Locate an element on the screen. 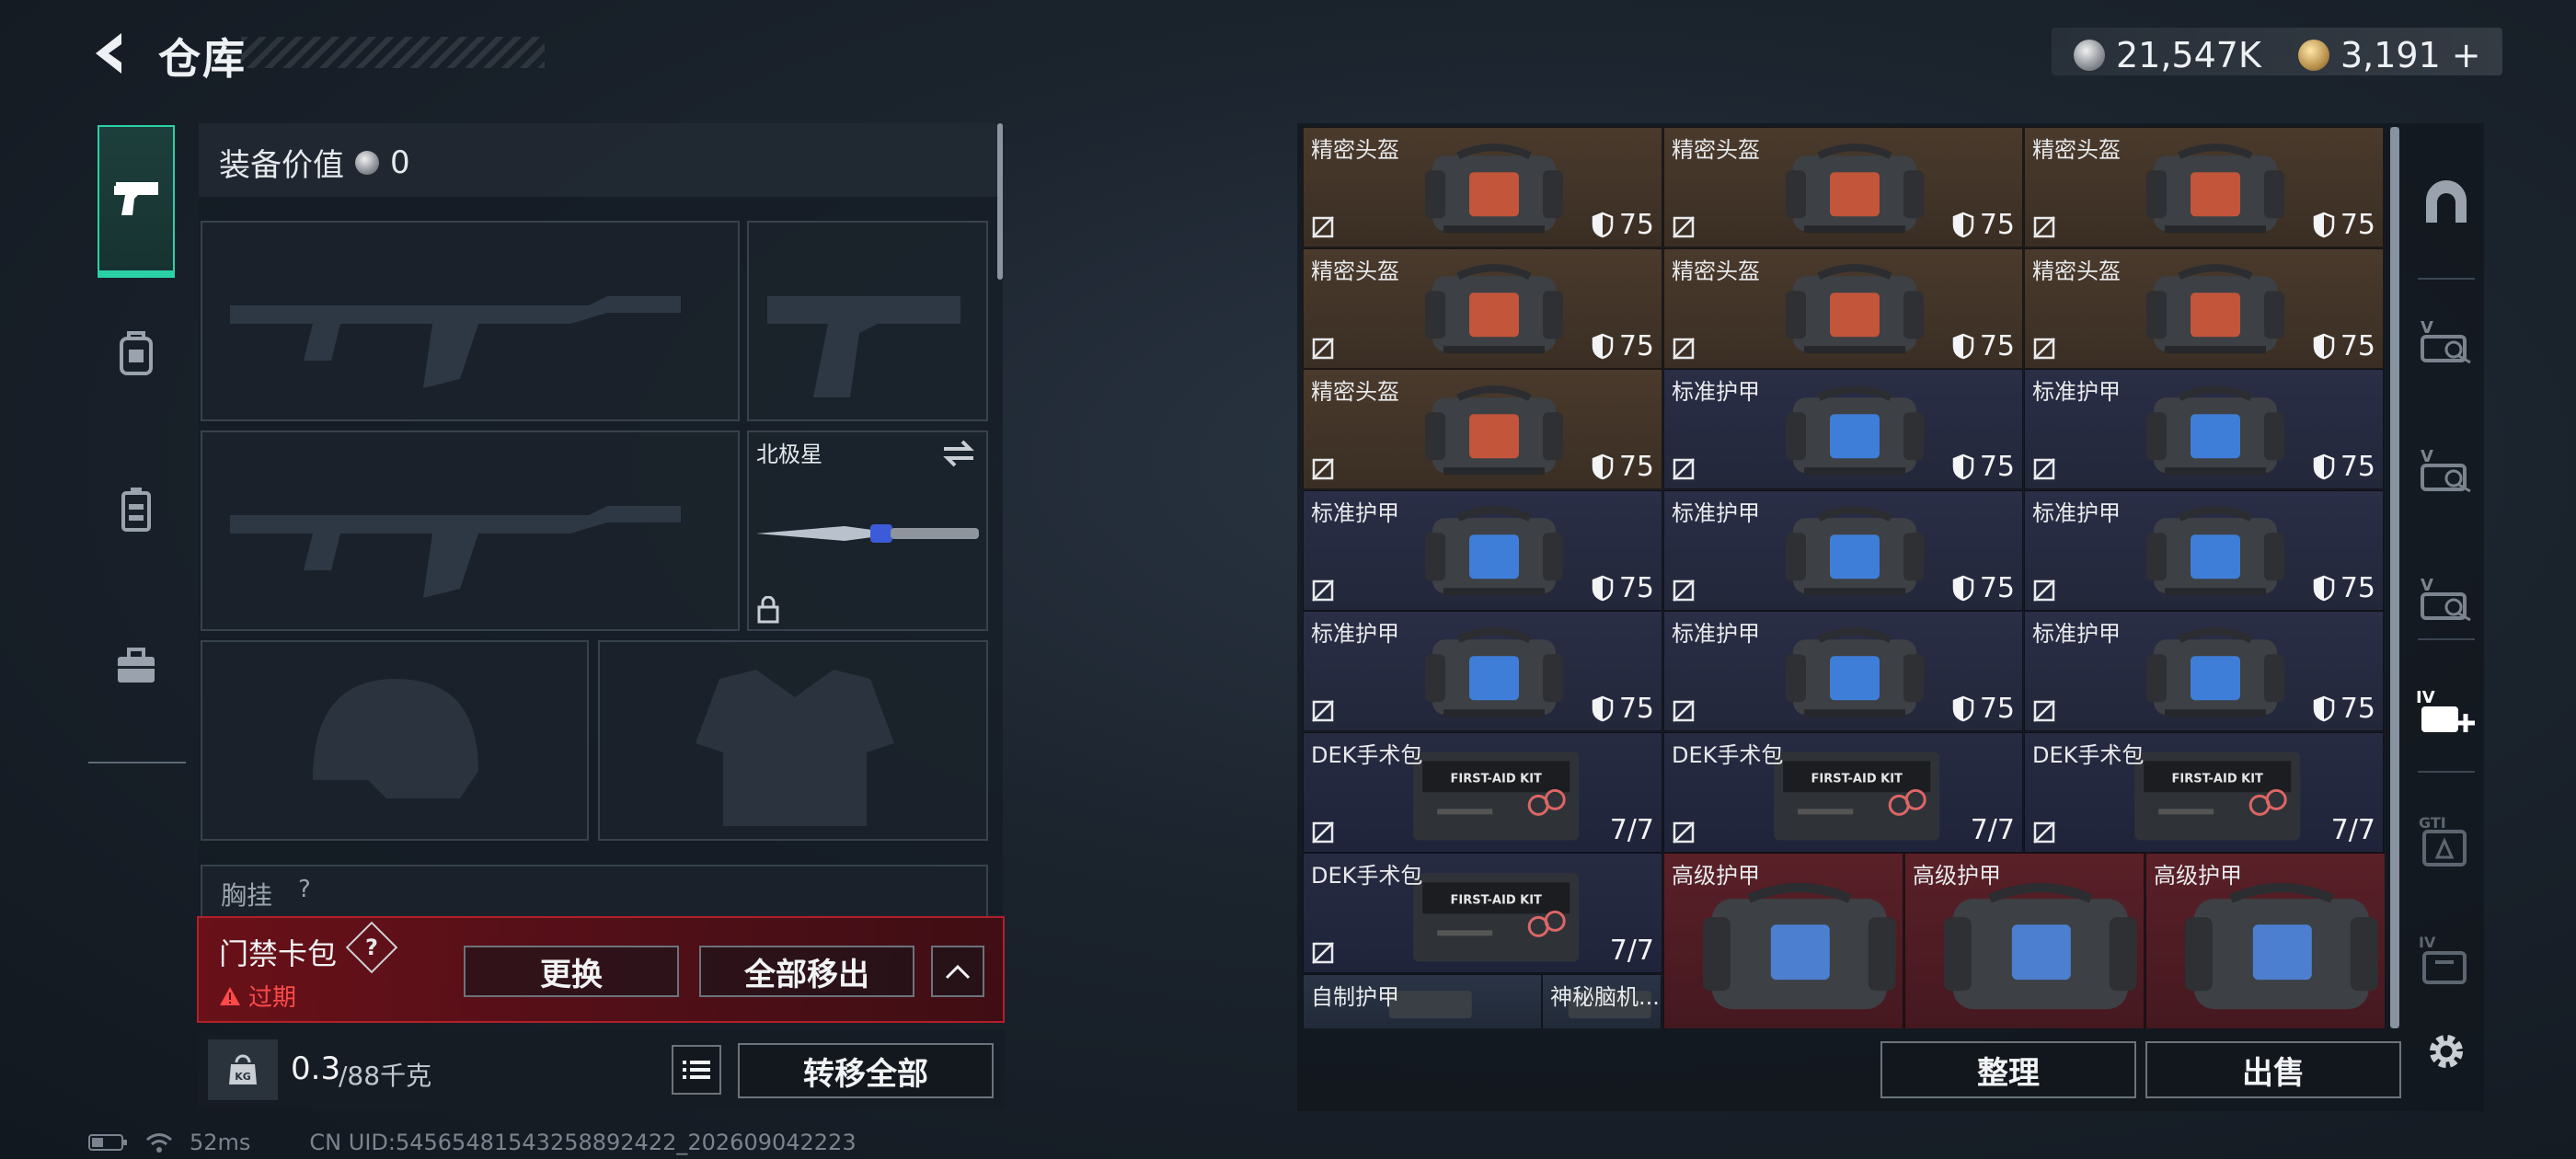  item-value-text: 75 is located at coordinates (2357, 467).